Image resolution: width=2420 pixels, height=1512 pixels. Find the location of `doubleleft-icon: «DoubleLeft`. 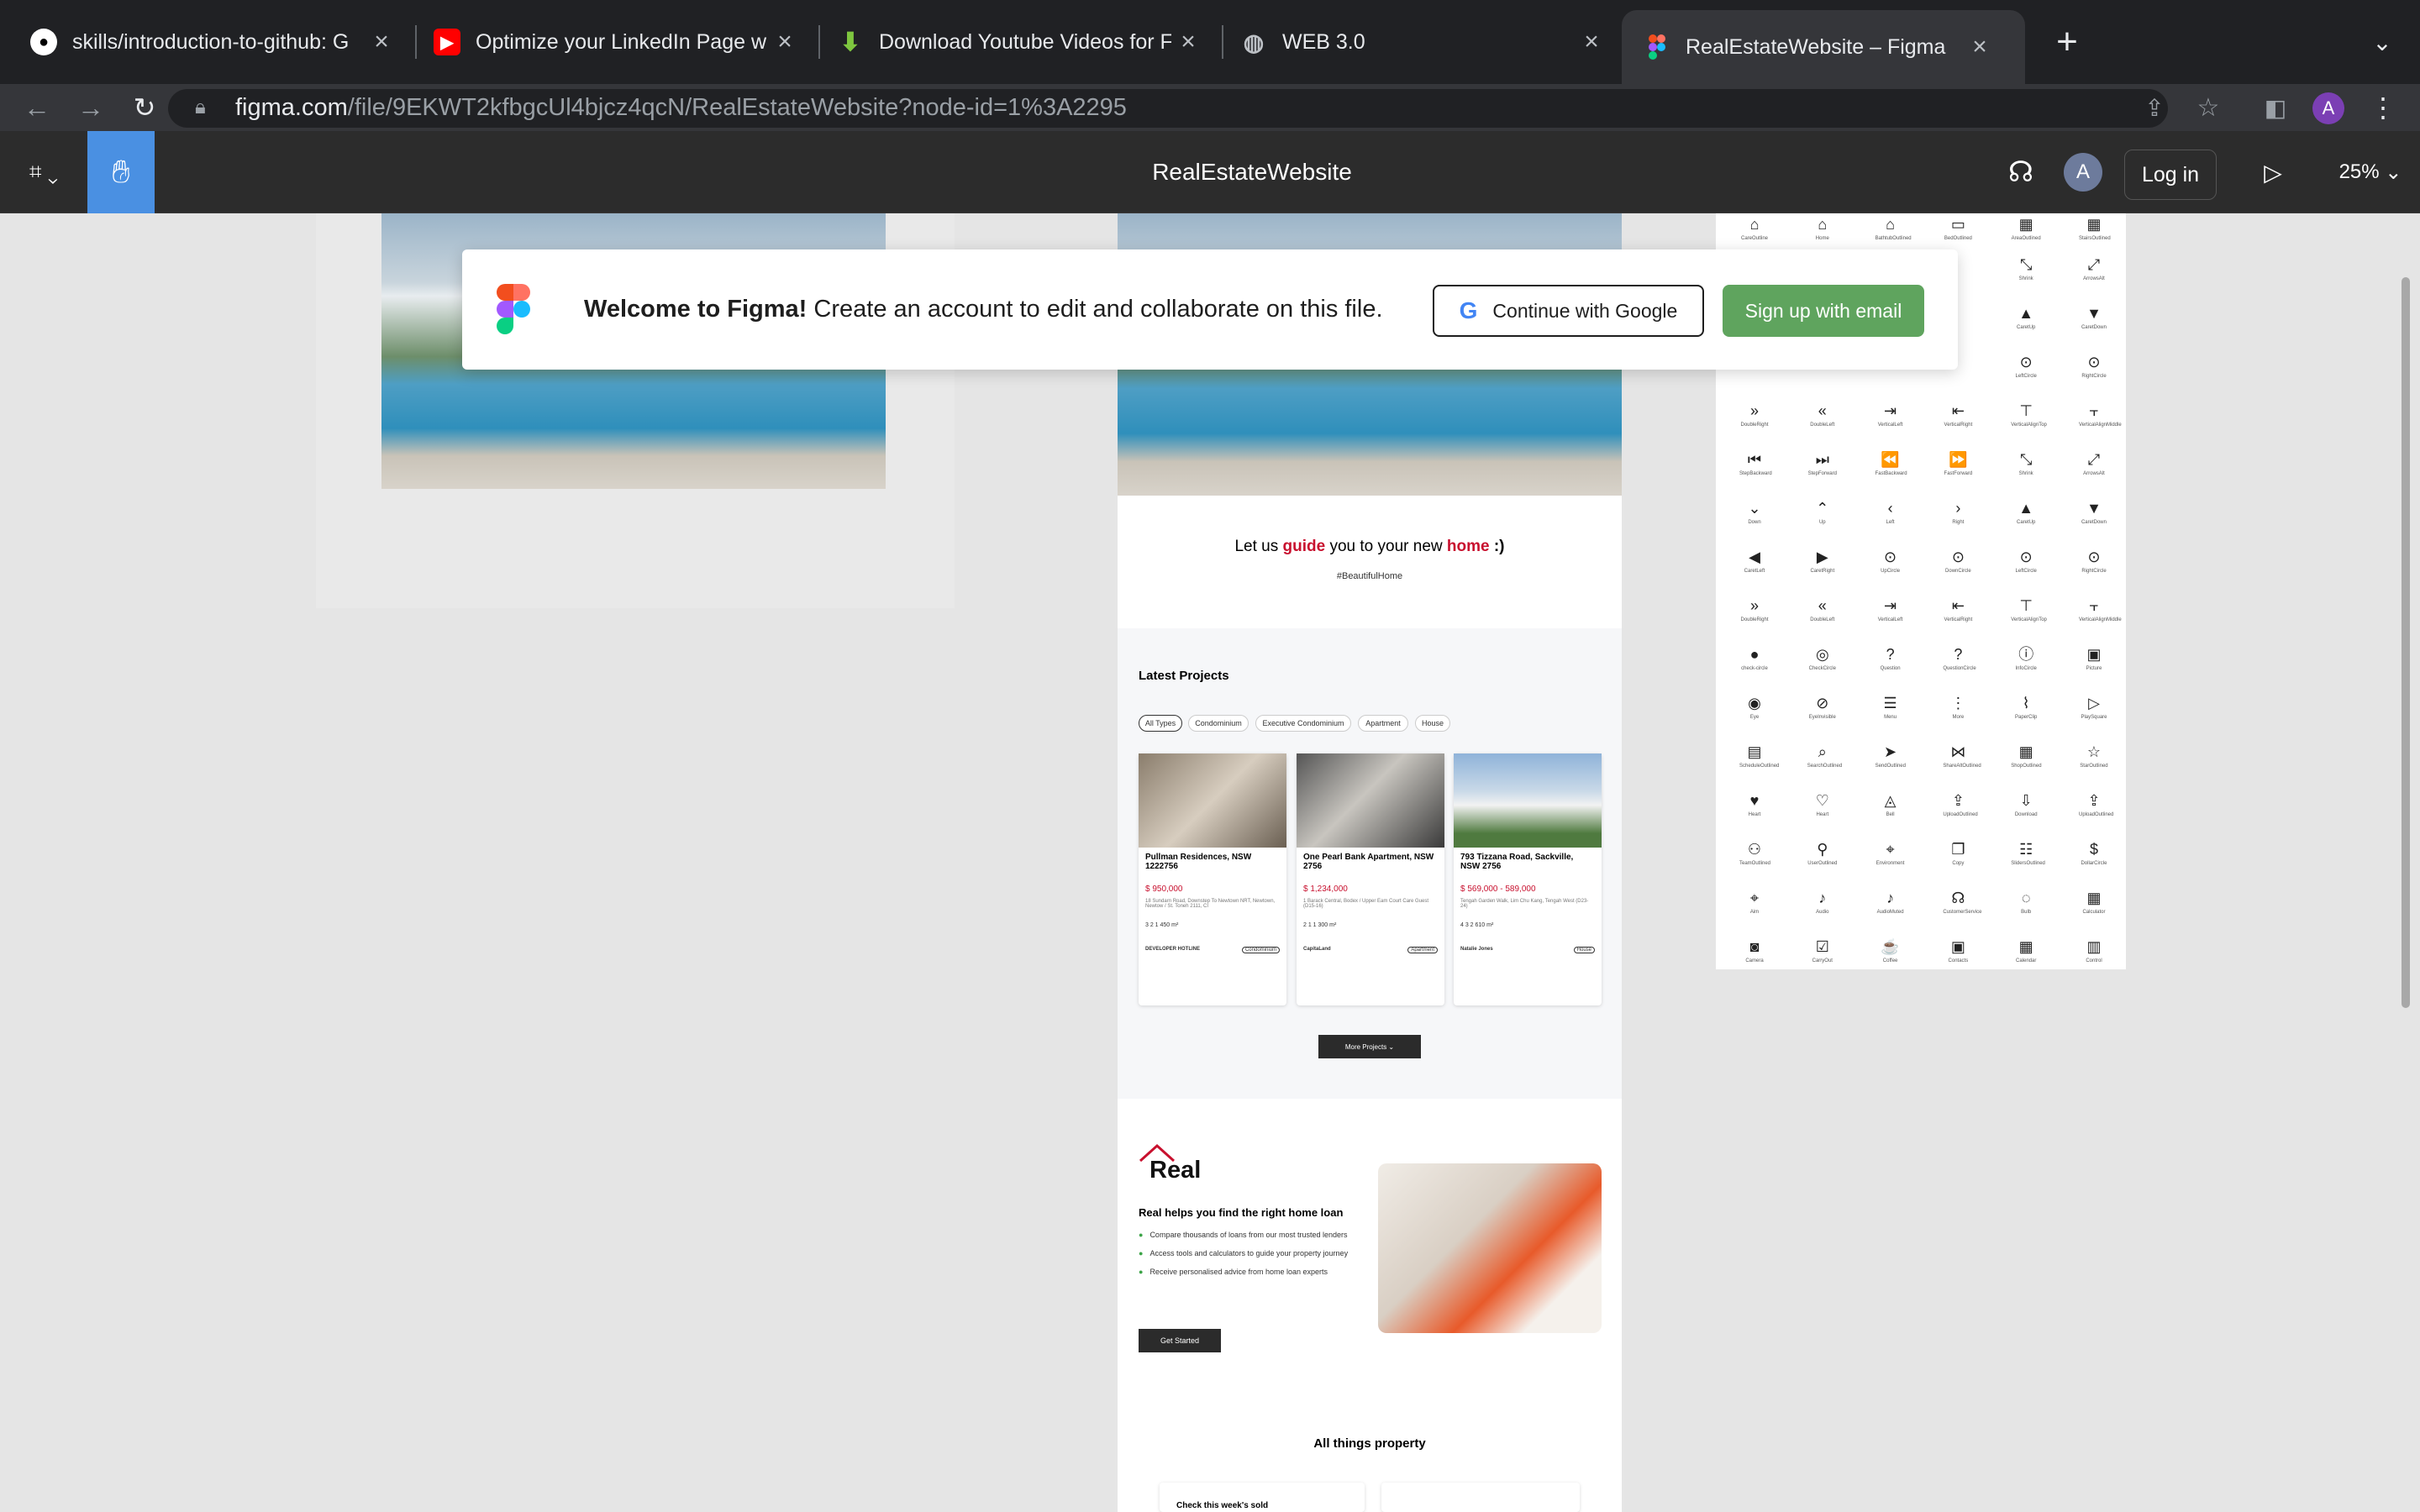

doubleleft-icon: «DoubleLeft is located at coordinates (1822, 415).